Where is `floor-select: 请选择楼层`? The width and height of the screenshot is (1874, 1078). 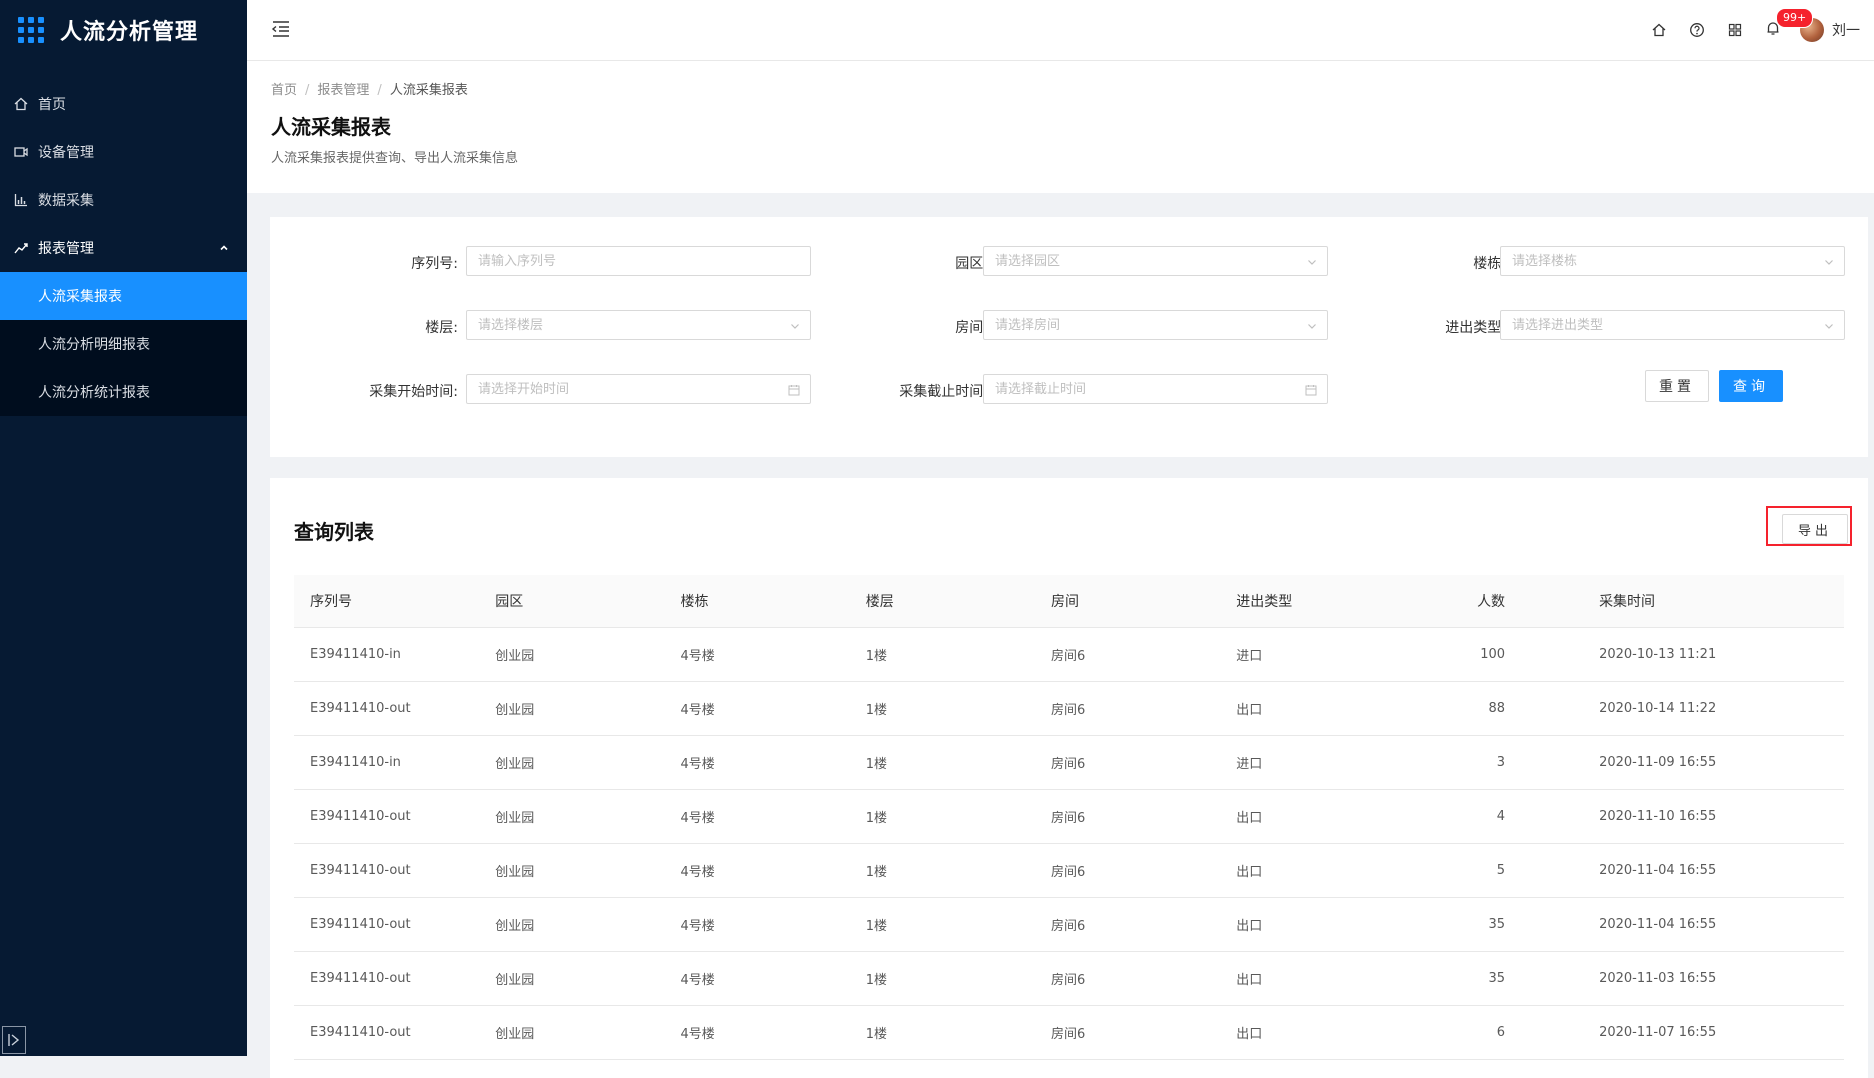 floor-select: 请选择楼层 is located at coordinates (638, 325).